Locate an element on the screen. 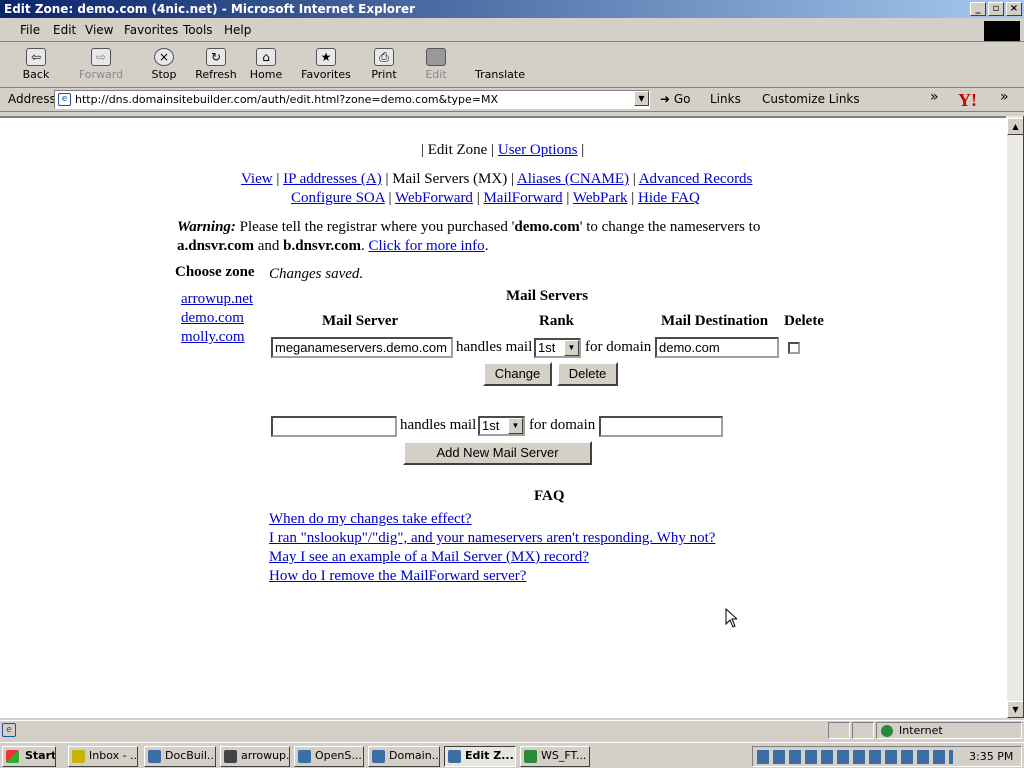 This screenshot has width=1024, height=768. go-button: ➜ Go is located at coordinates (675, 99).